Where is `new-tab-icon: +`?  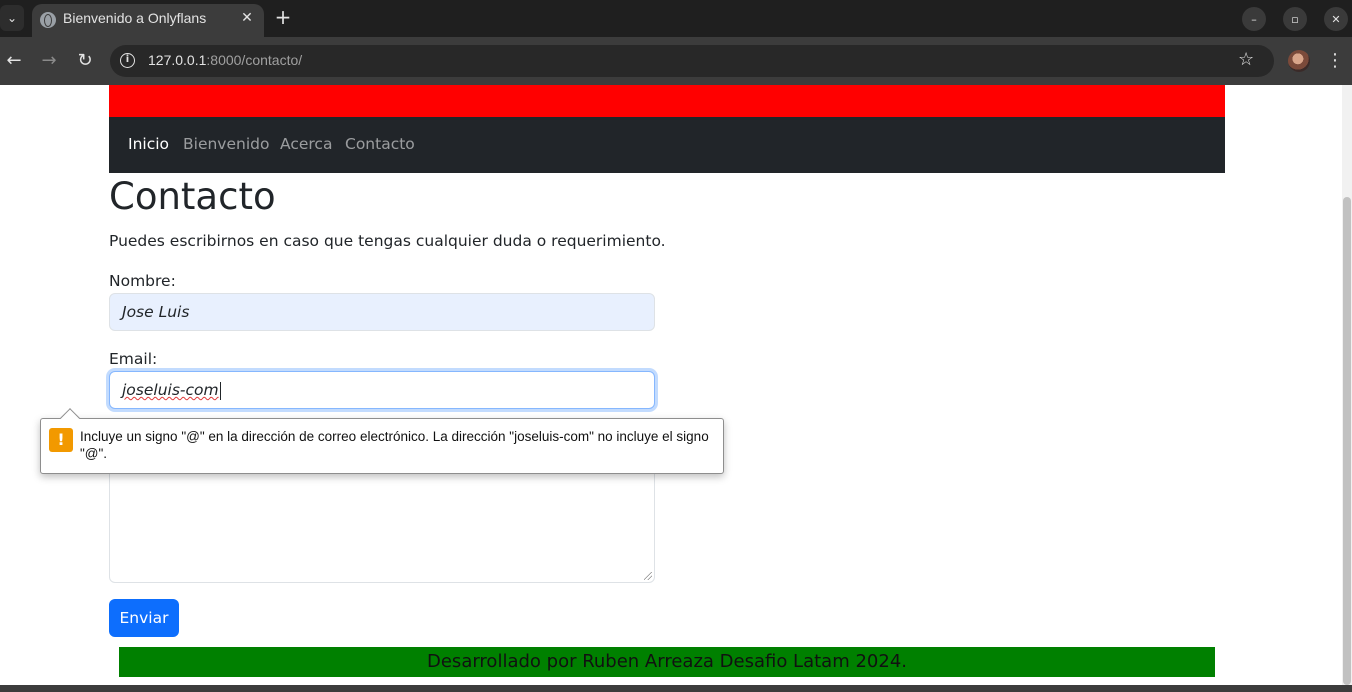
new-tab-icon: + is located at coordinates (283, 17).